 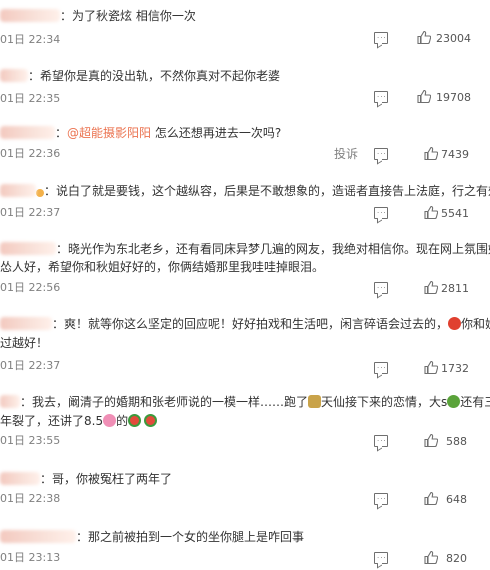 I want to click on like-count: 19708, so click(x=453, y=97).